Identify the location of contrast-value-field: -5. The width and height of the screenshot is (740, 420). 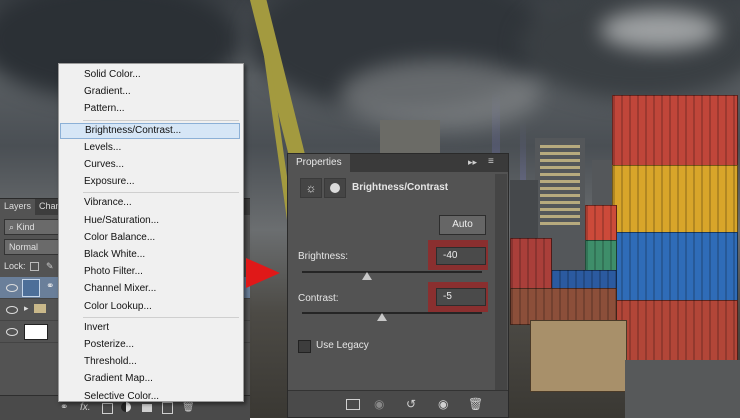
(461, 297).